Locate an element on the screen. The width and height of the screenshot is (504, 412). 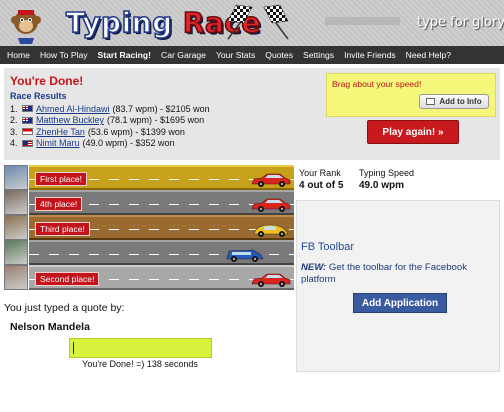
logo-word-typing: Typing is located at coordinates (119, 22).